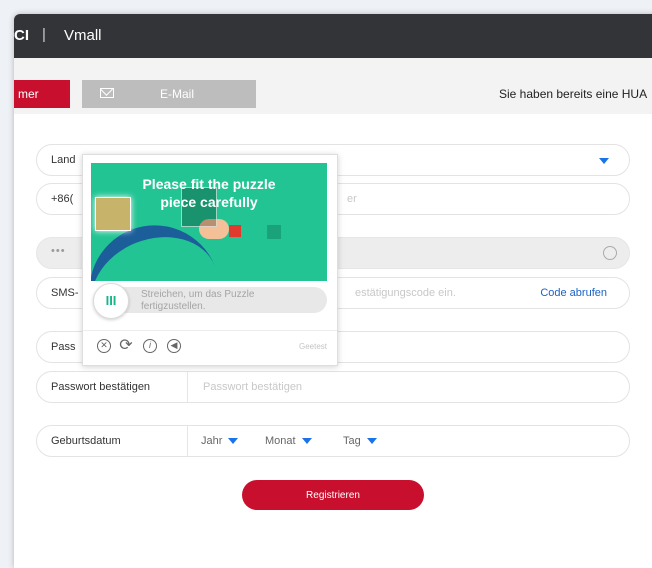  I want to click on password-confirm-placeholder: Passwort bestätigen, so click(253, 387).